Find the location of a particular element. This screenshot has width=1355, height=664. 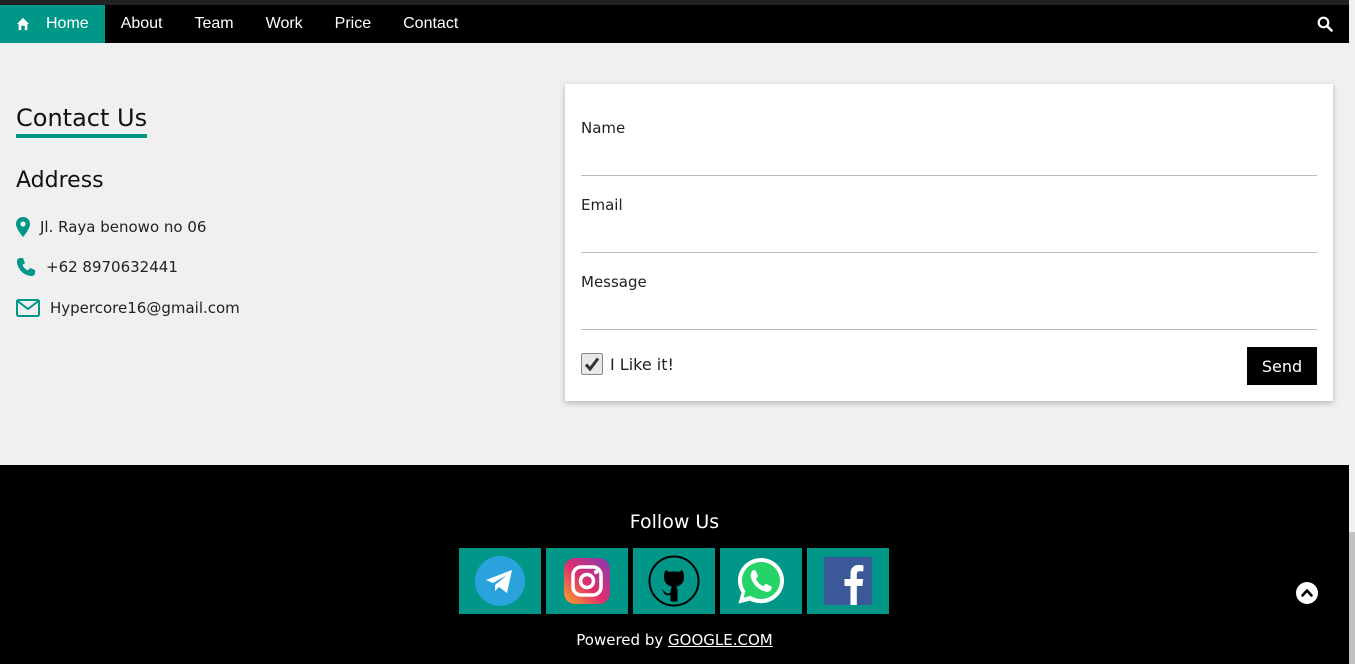

email-input is located at coordinates (949, 239).